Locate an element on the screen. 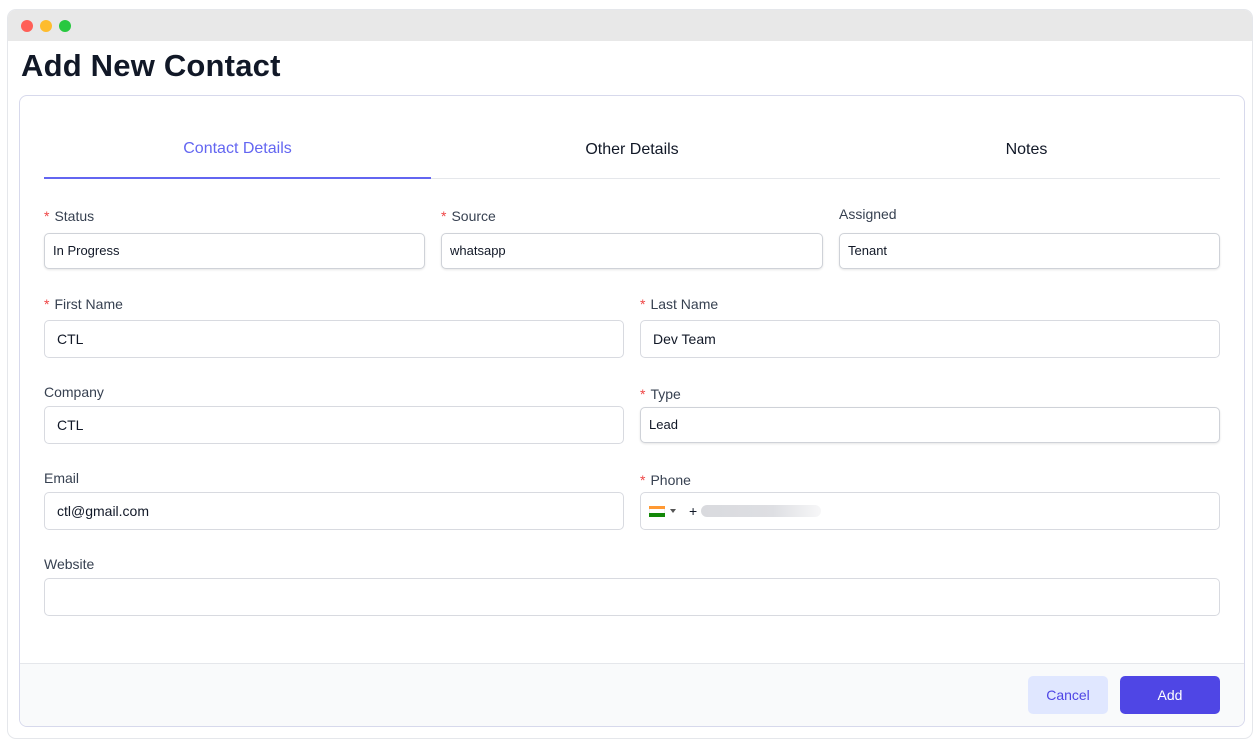  phone-label: Phone is located at coordinates (670, 480).